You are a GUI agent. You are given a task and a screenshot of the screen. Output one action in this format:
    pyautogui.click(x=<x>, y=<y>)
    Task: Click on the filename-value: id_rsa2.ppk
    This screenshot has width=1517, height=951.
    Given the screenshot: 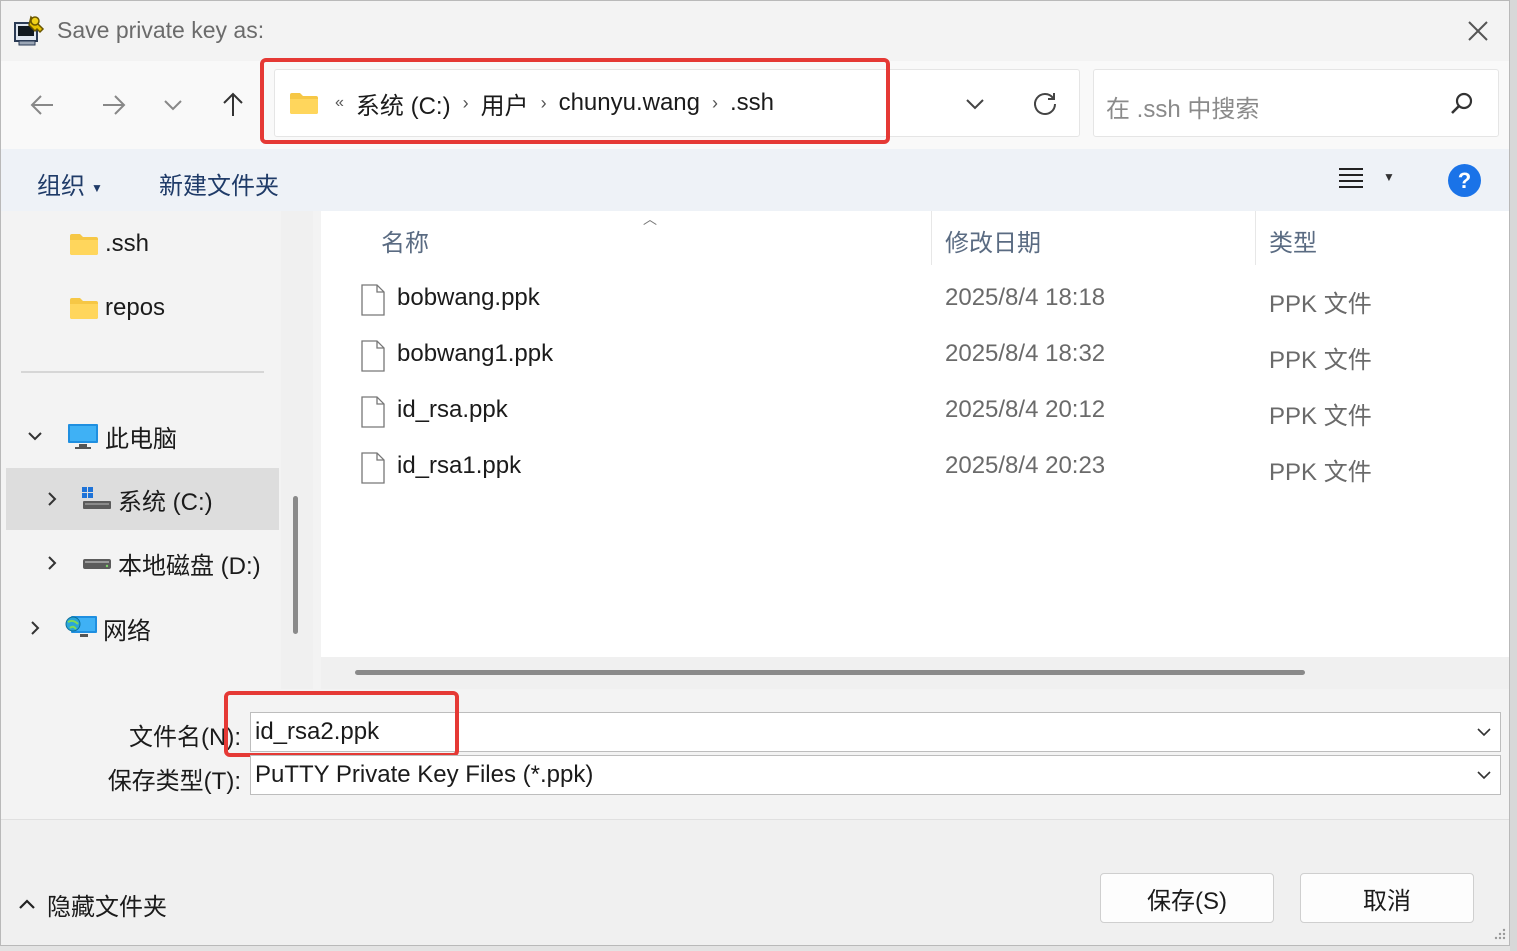 What is the action you would take?
    pyautogui.click(x=859, y=732)
    